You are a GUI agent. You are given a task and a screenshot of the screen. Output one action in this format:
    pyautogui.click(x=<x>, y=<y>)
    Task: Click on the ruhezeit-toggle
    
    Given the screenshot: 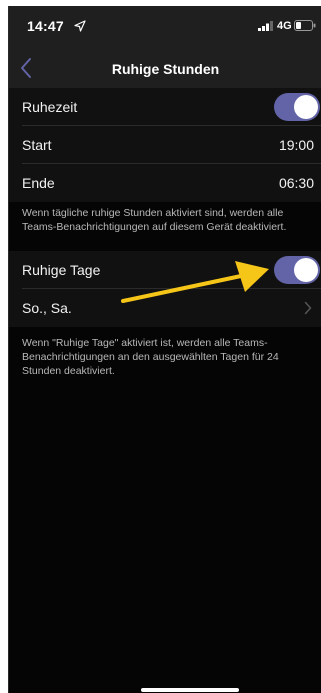 What is the action you would take?
    pyautogui.click(x=297, y=107)
    